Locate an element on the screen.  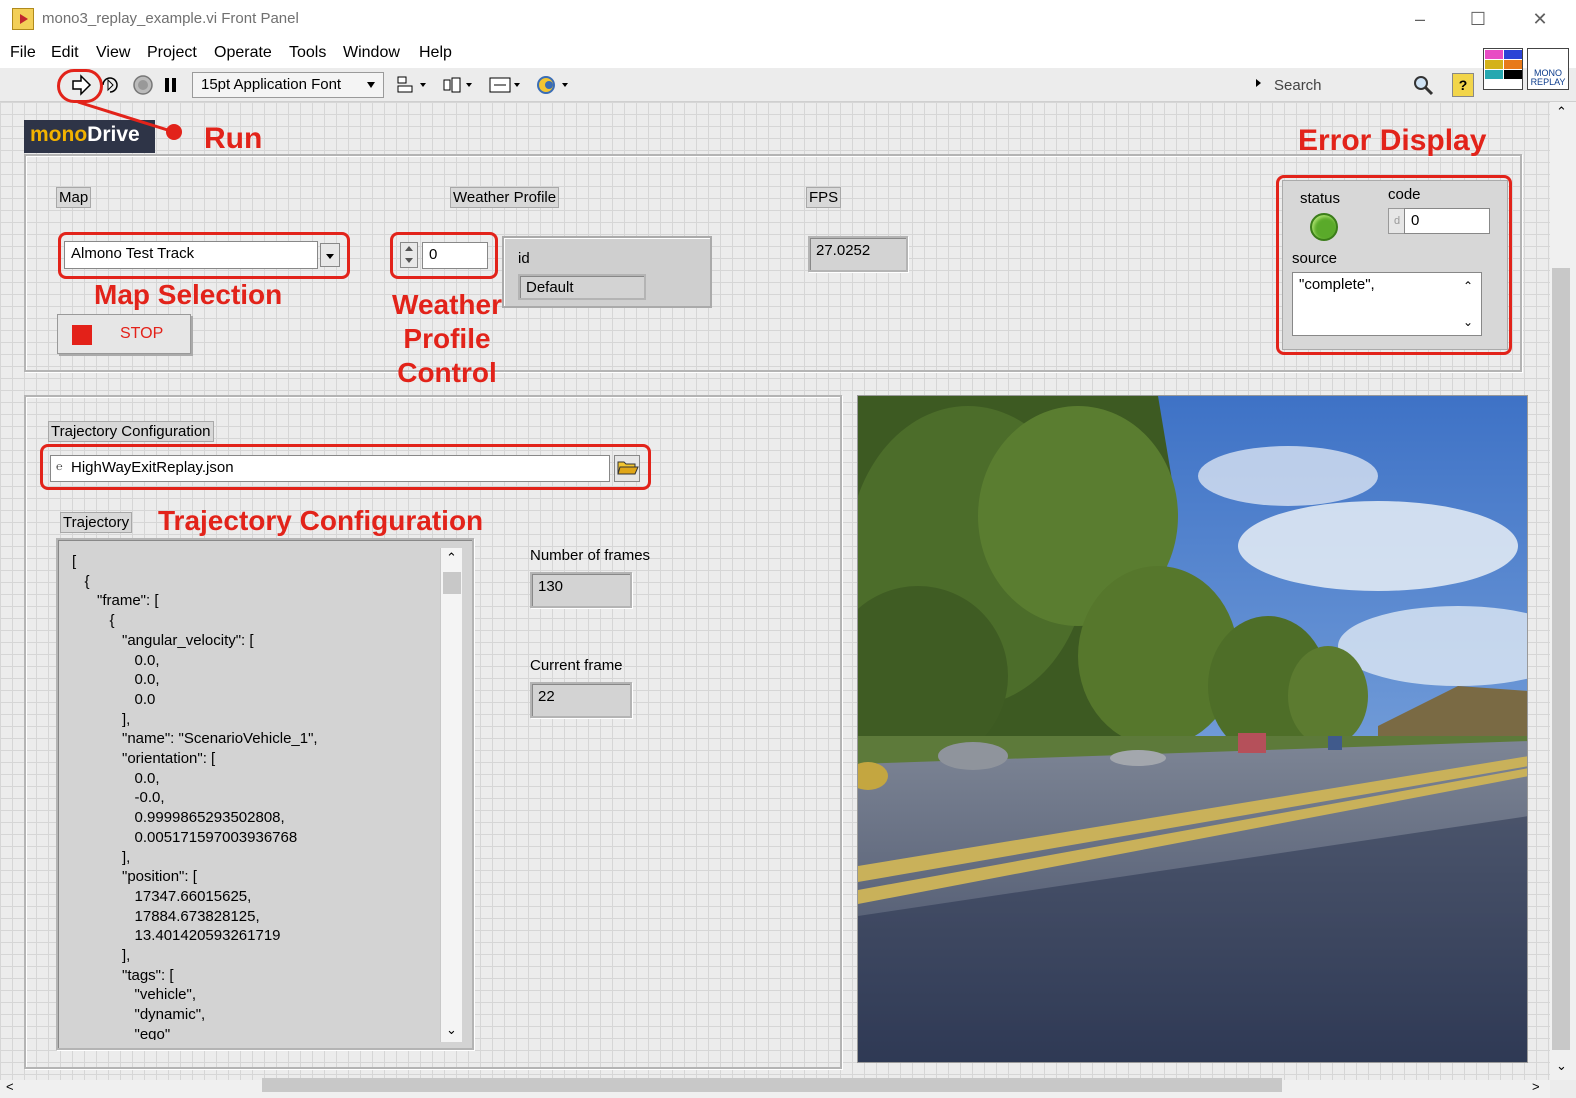
abort-icon is located at coordinates (143, 85).